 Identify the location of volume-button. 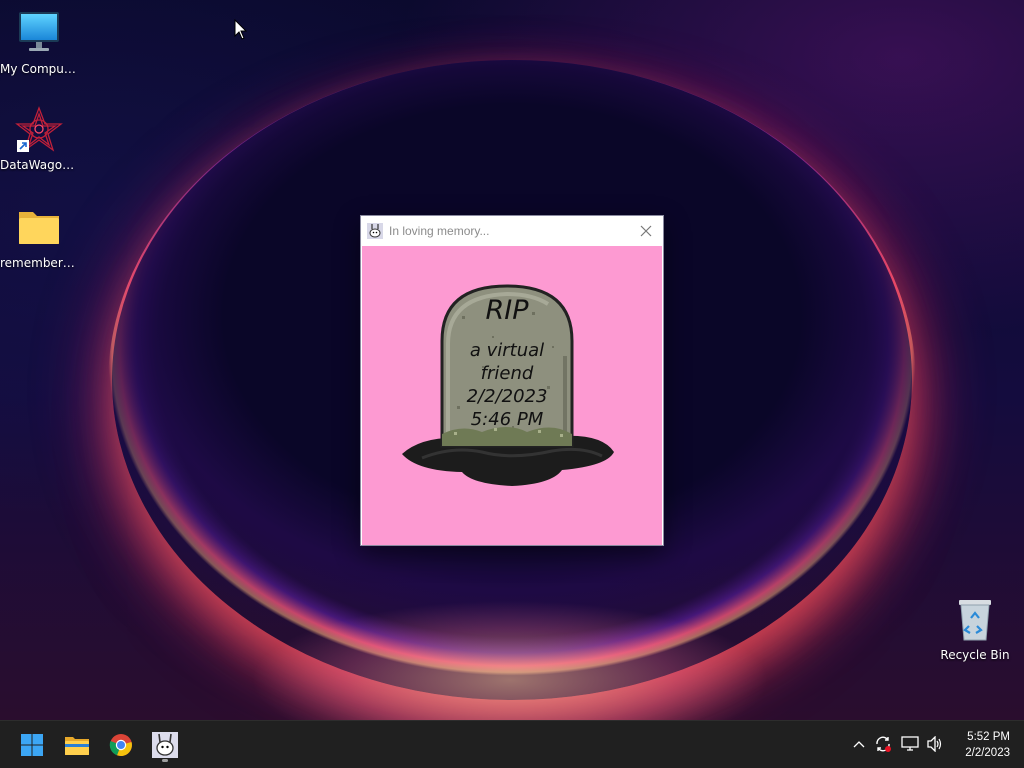
(935, 744).